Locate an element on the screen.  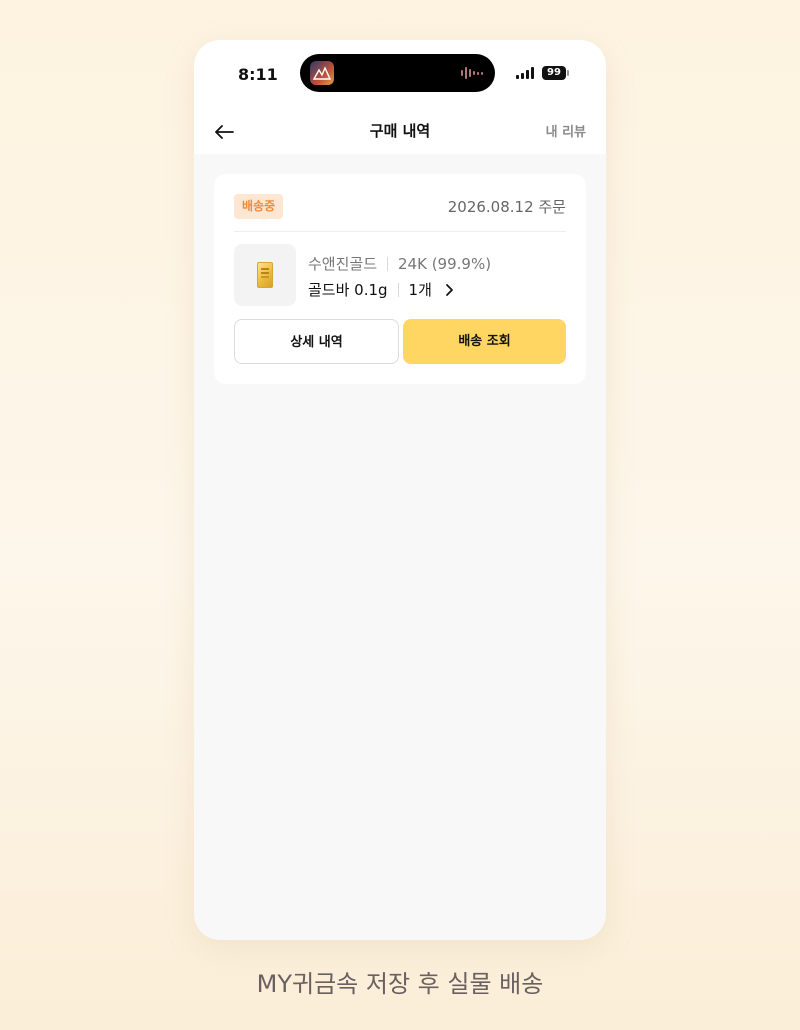
battery-icon: 99 is located at coordinates (554, 73).